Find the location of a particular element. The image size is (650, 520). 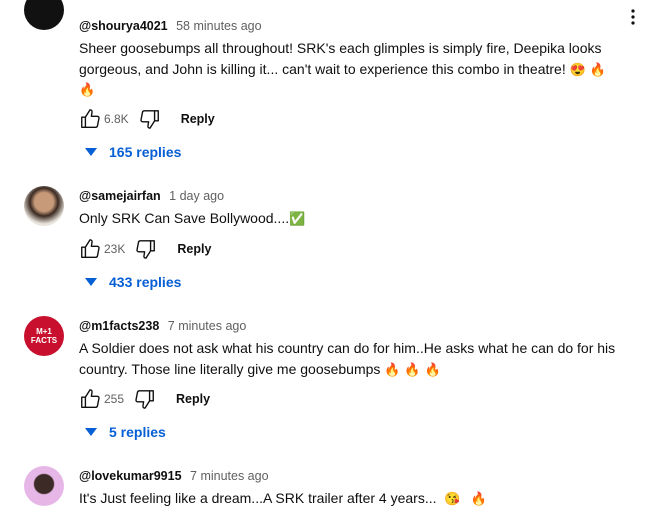

like-count: 6.8K is located at coordinates (116, 119).